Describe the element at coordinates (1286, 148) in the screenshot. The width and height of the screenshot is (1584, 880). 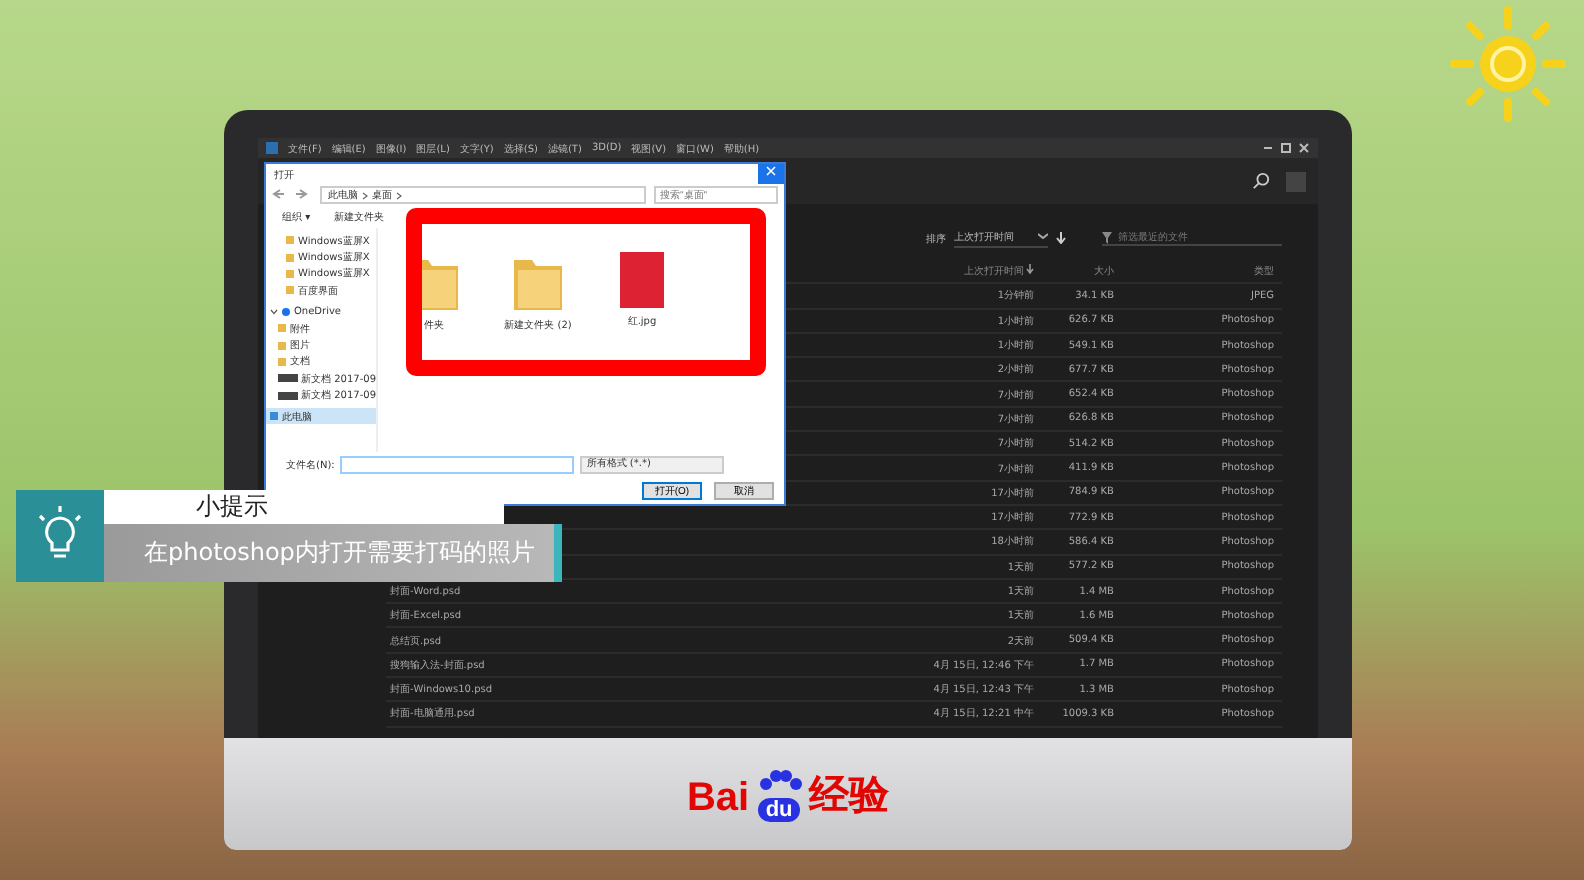
I see `window-controls-icon` at that location.